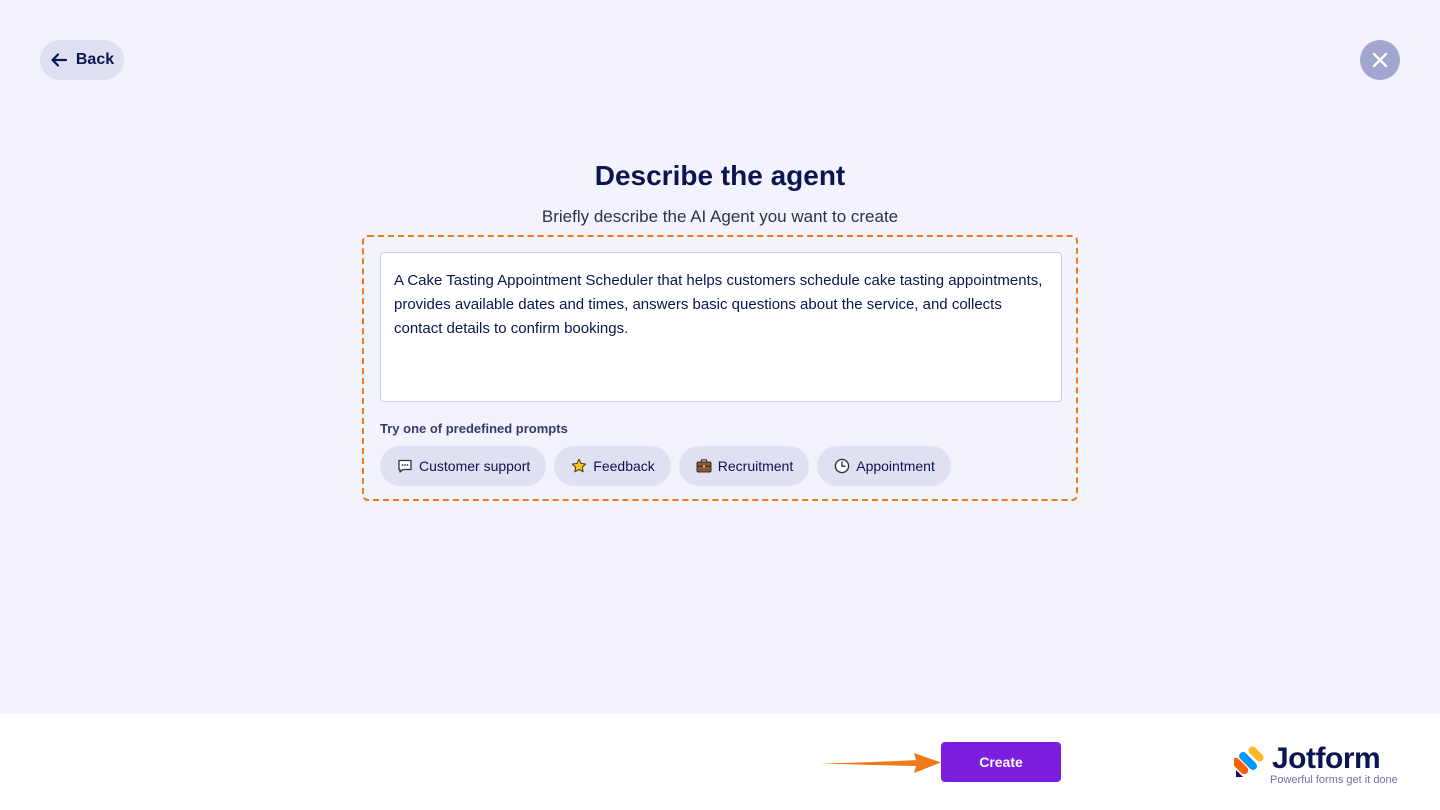  Describe the element at coordinates (405, 466) in the screenshot. I see `chat-bubble-icon` at that location.